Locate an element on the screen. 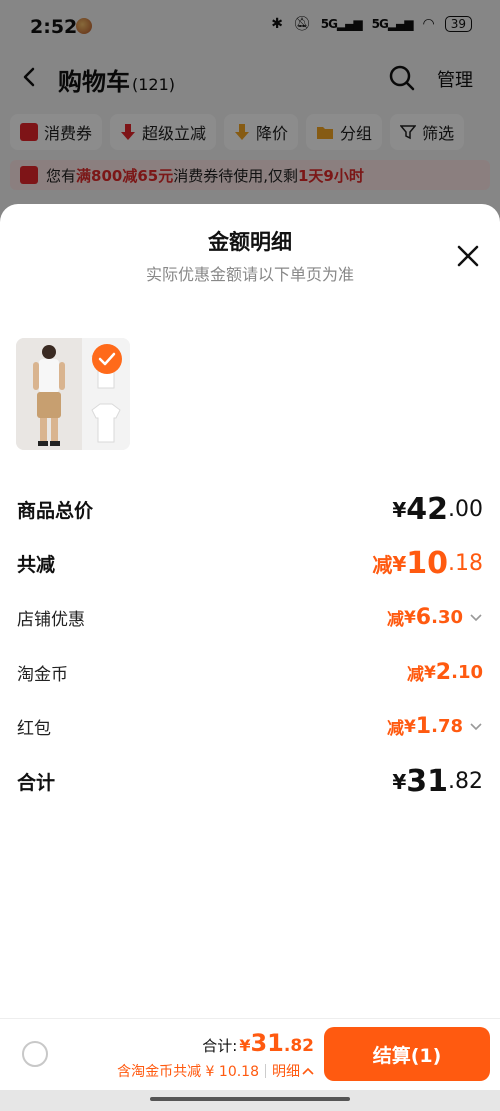  checkout-button: 结算(1) is located at coordinates (407, 1054).